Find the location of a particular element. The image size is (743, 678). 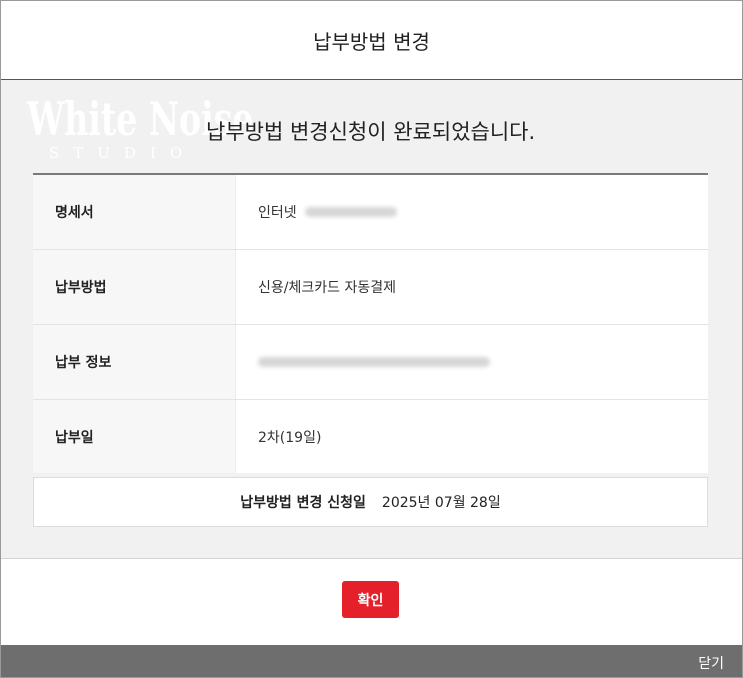

confirm-button: 확인 is located at coordinates (370, 599).